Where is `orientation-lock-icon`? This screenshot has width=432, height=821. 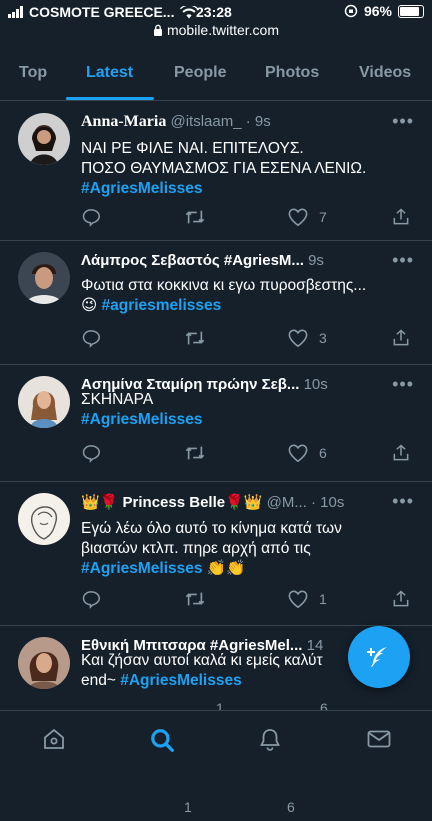 orientation-lock-icon is located at coordinates (351, 11).